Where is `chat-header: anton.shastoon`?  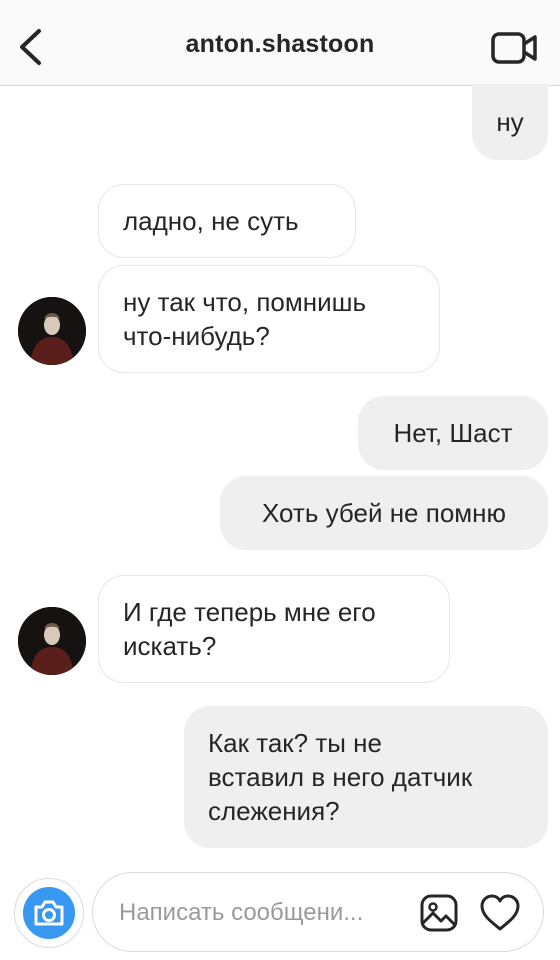 chat-header: anton.shastoon is located at coordinates (280, 43).